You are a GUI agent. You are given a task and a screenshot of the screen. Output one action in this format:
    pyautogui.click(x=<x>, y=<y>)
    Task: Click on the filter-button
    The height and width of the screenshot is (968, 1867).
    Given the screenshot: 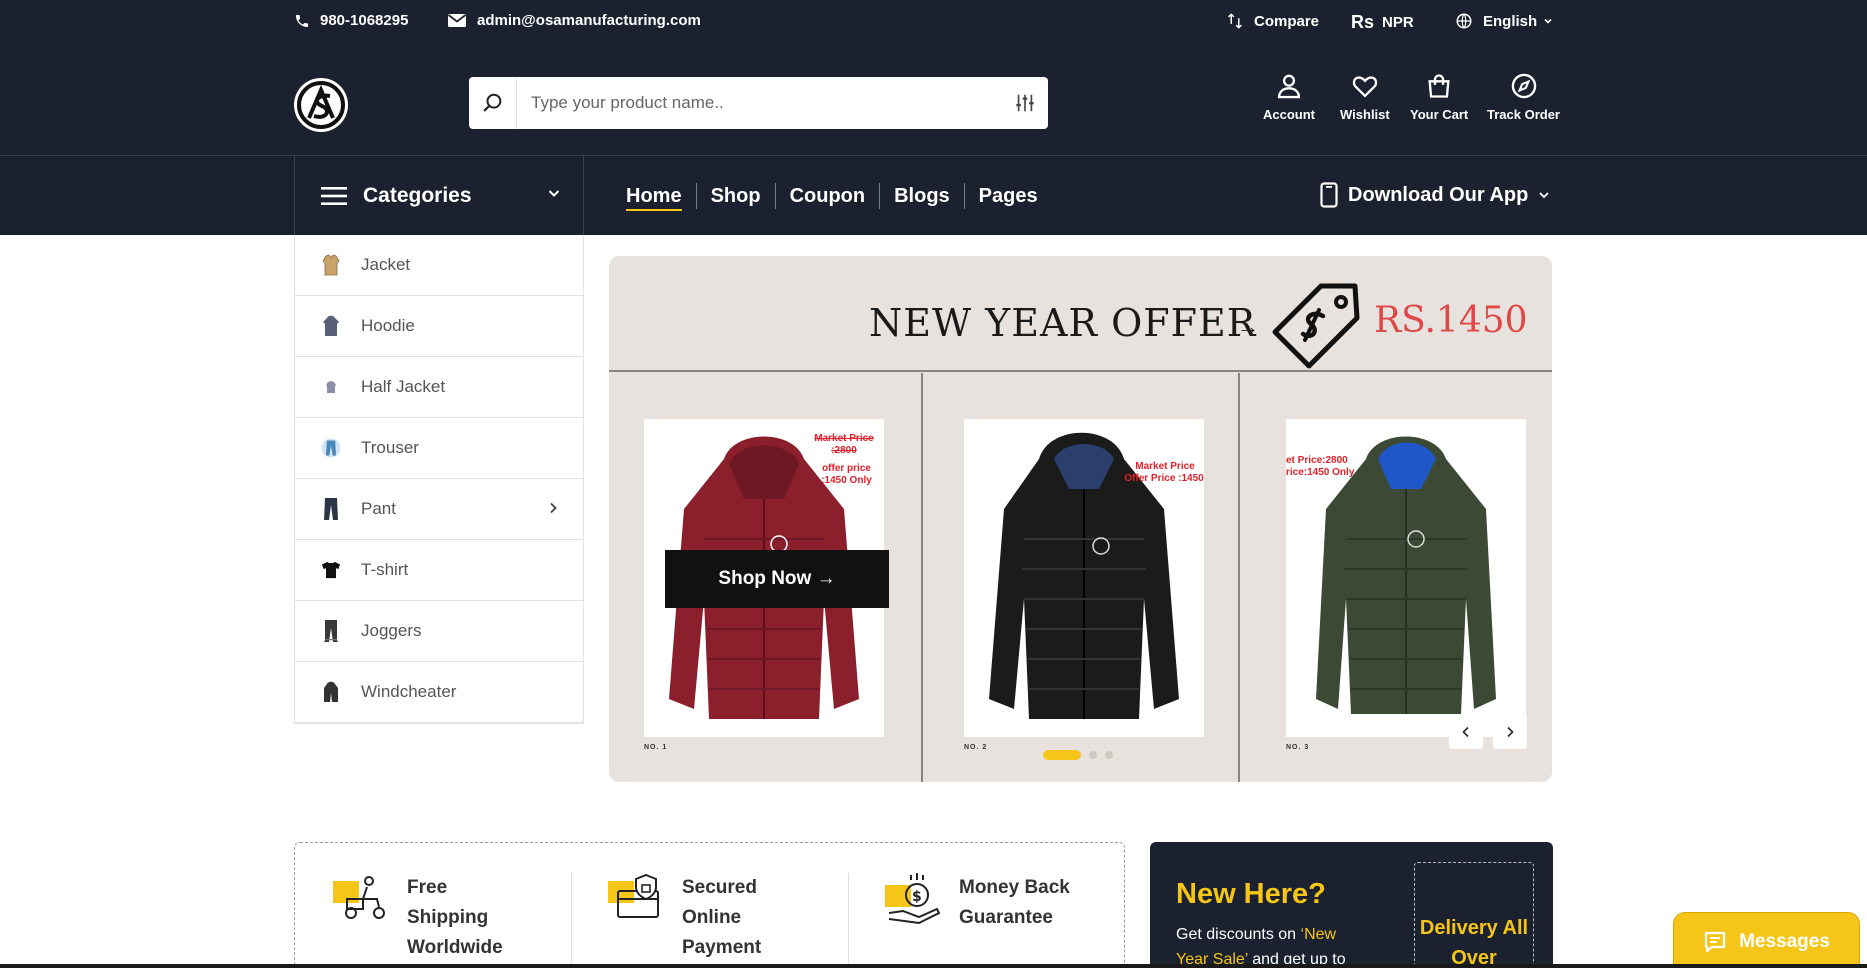 What is the action you would take?
    pyautogui.click(x=1025, y=103)
    